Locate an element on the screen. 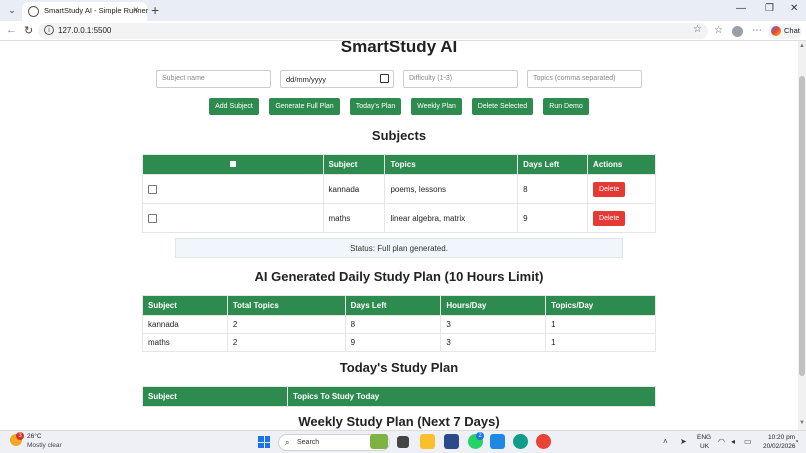 This screenshot has height=453, width=806. plan-topics-day-header: Topics/Day is located at coordinates (600, 305).